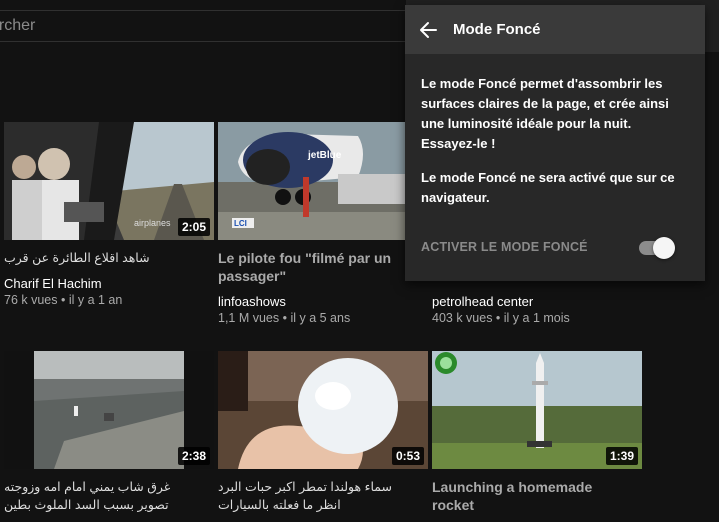 This screenshot has width=719, height=522. I want to click on dark-mode-toggle, so click(656, 248).